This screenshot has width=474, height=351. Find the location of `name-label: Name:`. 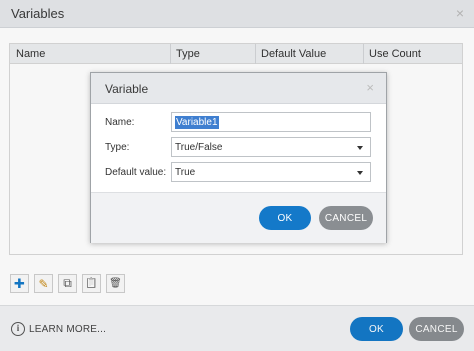

name-label: Name: is located at coordinates (120, 122).